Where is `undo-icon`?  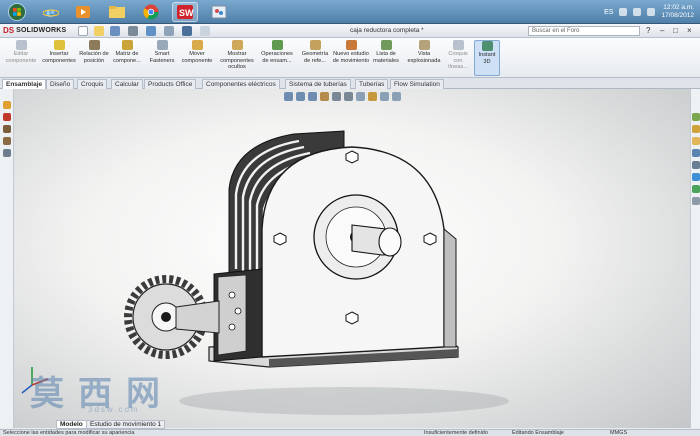 undo-icon is located at coordinates (151, 31).